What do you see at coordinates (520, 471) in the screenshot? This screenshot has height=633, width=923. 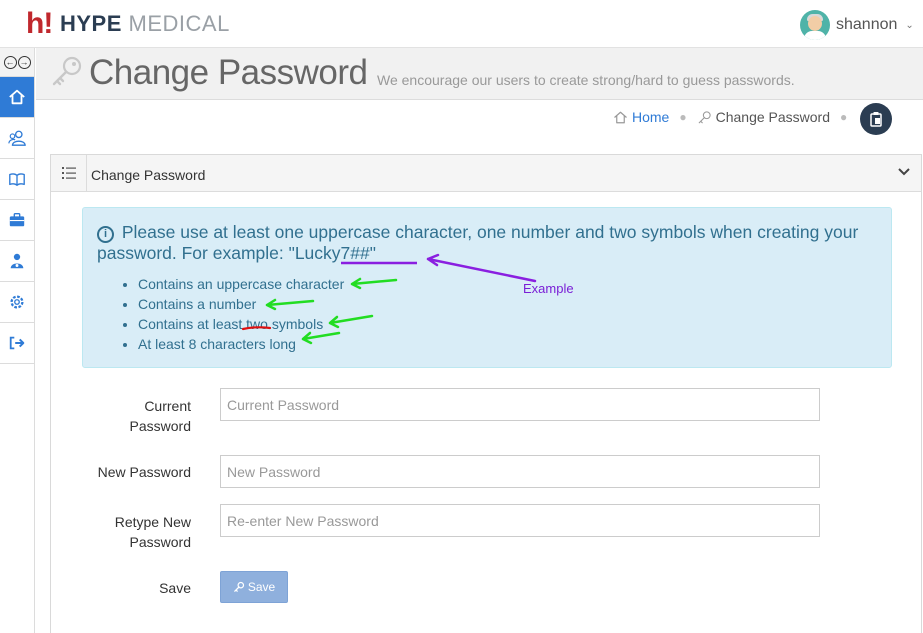 I see `new-password-input` at bounding box center [520, 471].